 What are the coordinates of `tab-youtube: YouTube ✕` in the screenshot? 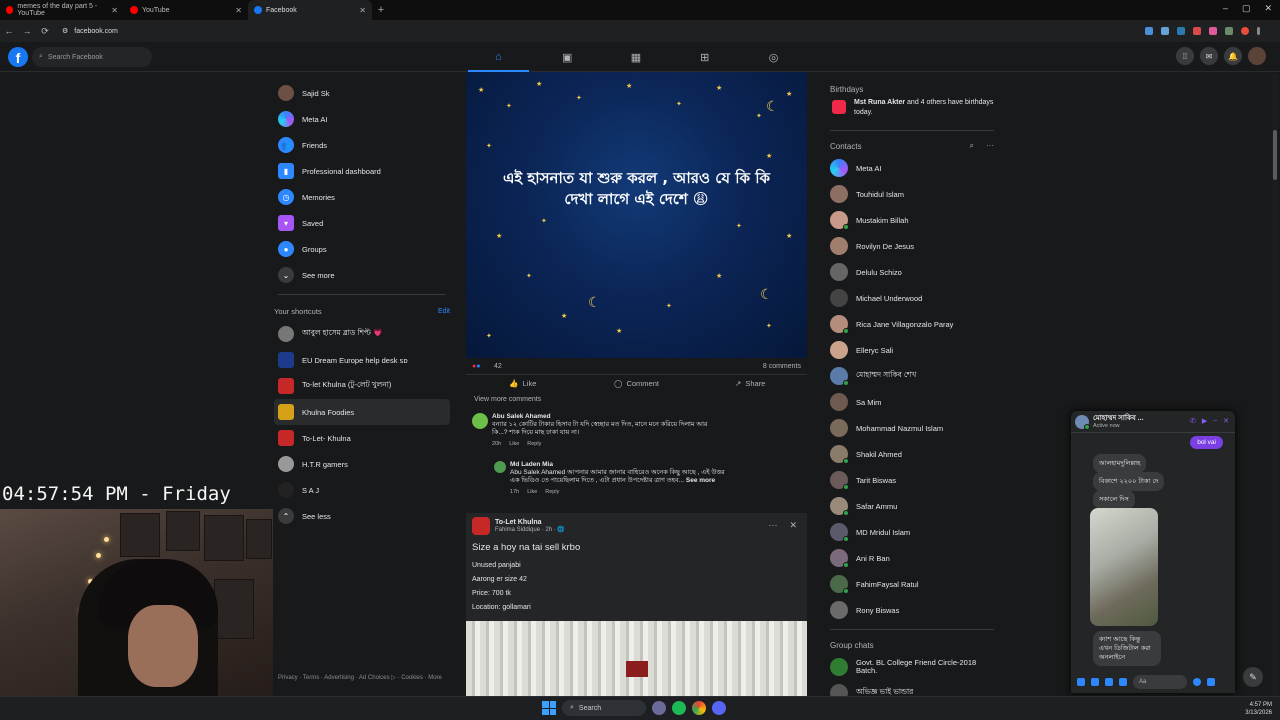 It's located at (186, 10).